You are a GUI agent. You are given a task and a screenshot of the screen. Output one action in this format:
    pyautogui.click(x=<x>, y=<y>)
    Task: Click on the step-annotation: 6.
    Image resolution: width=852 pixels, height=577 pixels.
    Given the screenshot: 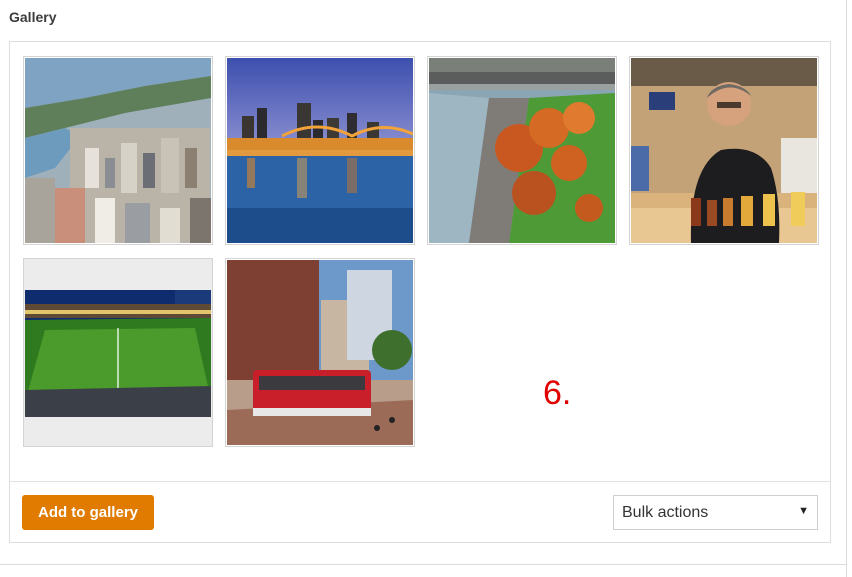 What is the action you would take?
    pyautogui.click(x=557, y=393)
    